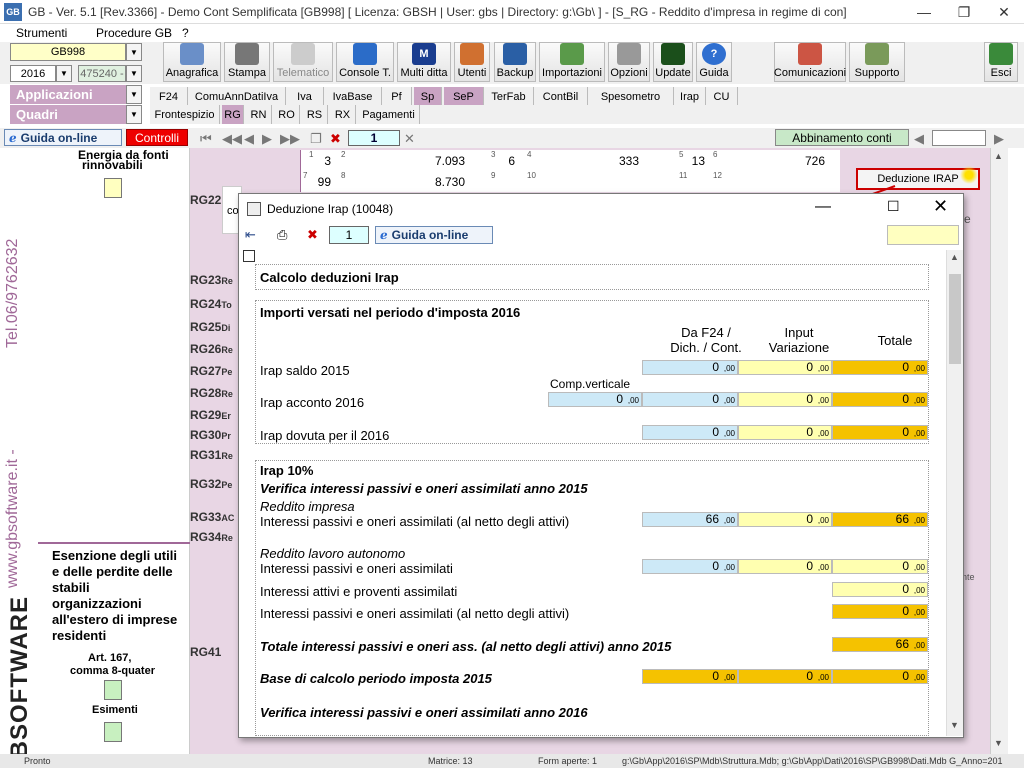 The width and height of the screenshot is (1024, 768). What do you see at coordinates (515, 62) in the screenshot?
I see `backup-button: Backup` at bounding box center [515, 62].